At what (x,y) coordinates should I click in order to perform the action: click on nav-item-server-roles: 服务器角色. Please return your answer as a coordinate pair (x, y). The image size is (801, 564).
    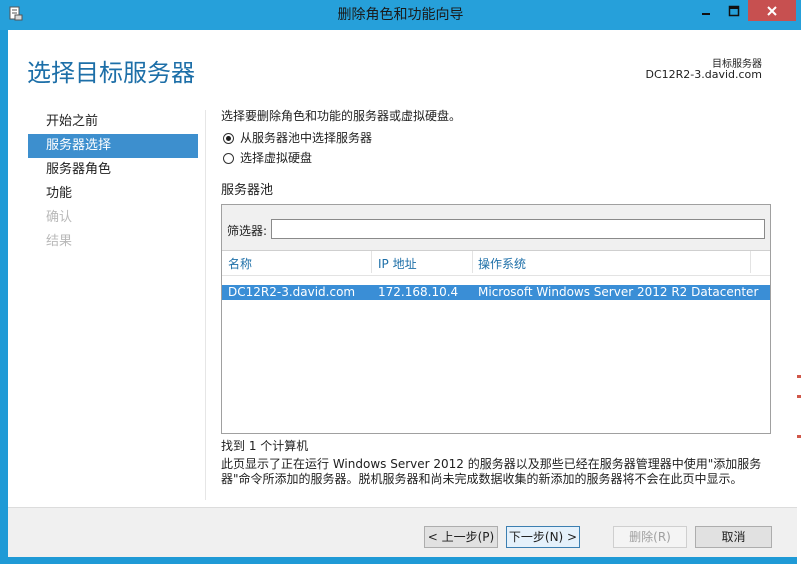
    Looking at the image, I should click on (113, 170).